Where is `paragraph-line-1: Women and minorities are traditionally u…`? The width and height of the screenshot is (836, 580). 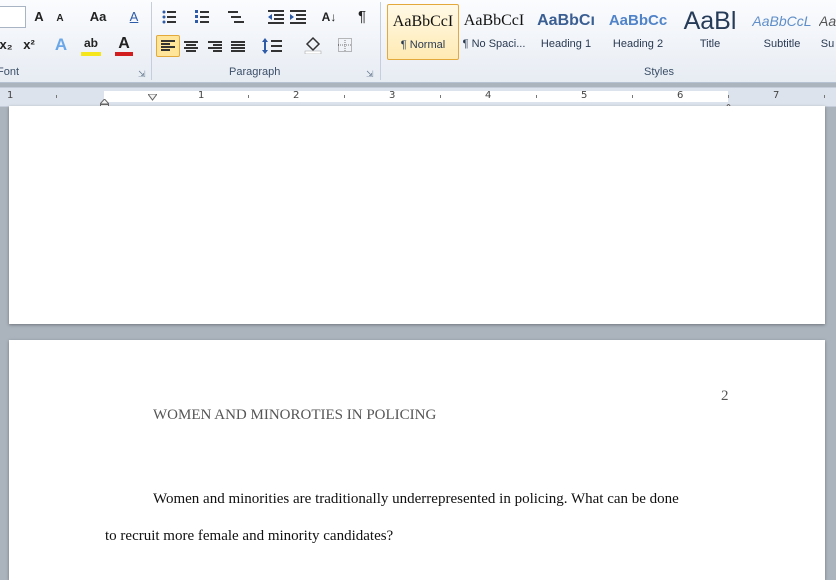
paragraph-line-1: Women and minorities are traditionally u… is located at coordinates (416, 499).